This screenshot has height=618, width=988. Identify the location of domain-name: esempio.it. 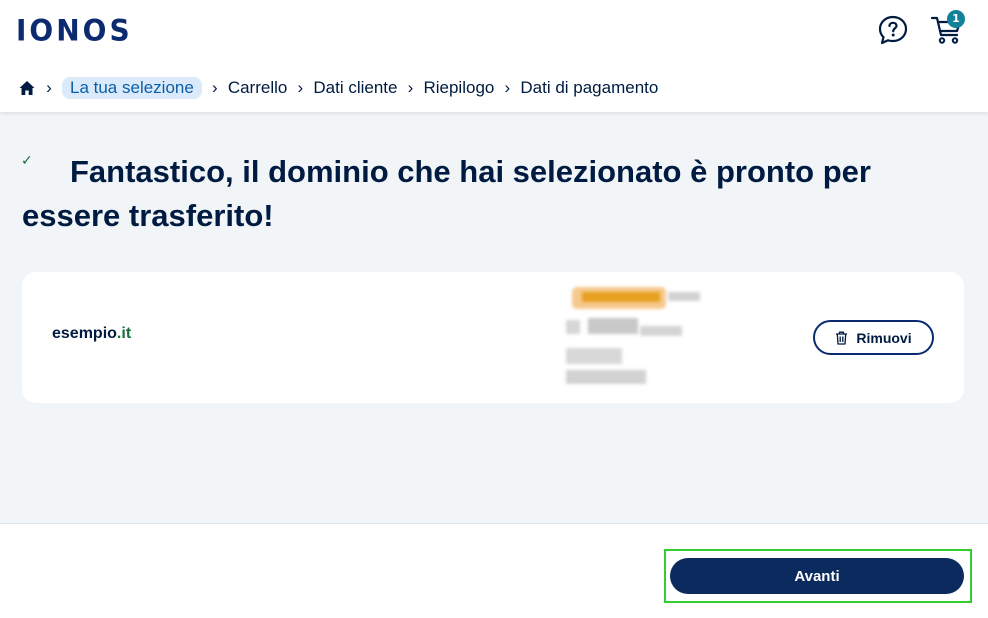
(91, 334).